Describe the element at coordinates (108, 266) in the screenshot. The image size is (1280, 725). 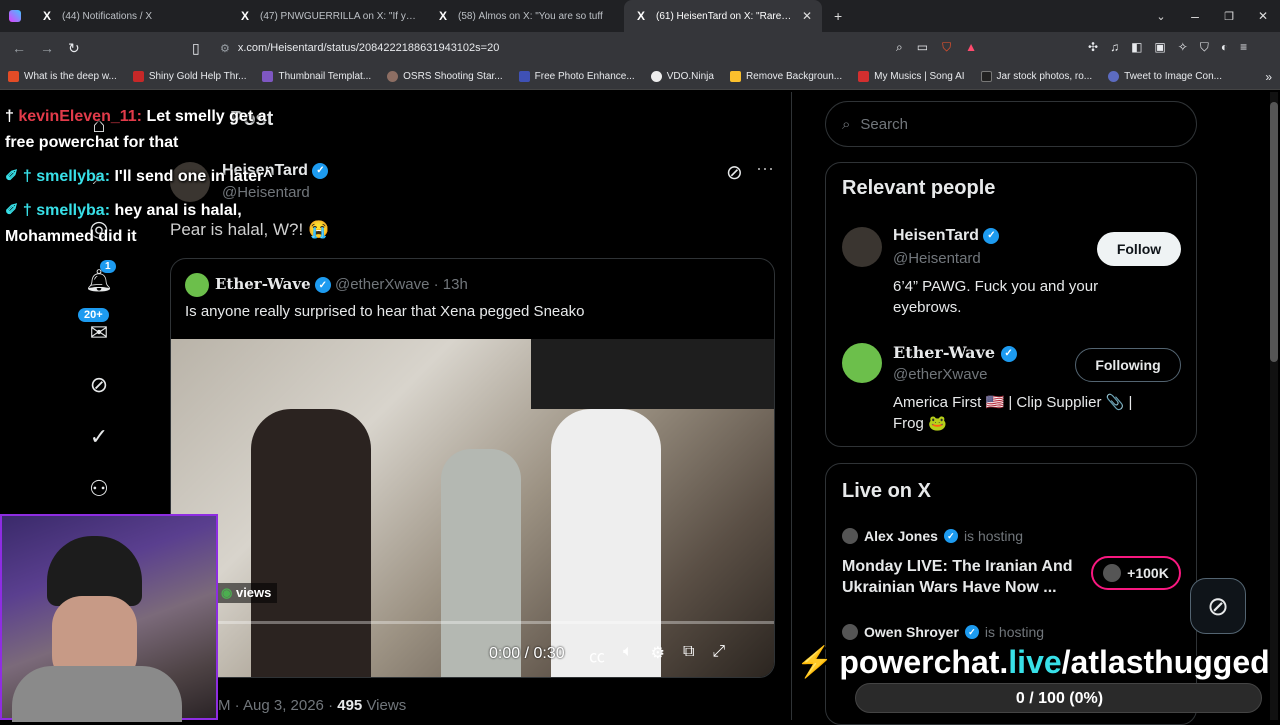
I see `notification-badge: 1` at that location.